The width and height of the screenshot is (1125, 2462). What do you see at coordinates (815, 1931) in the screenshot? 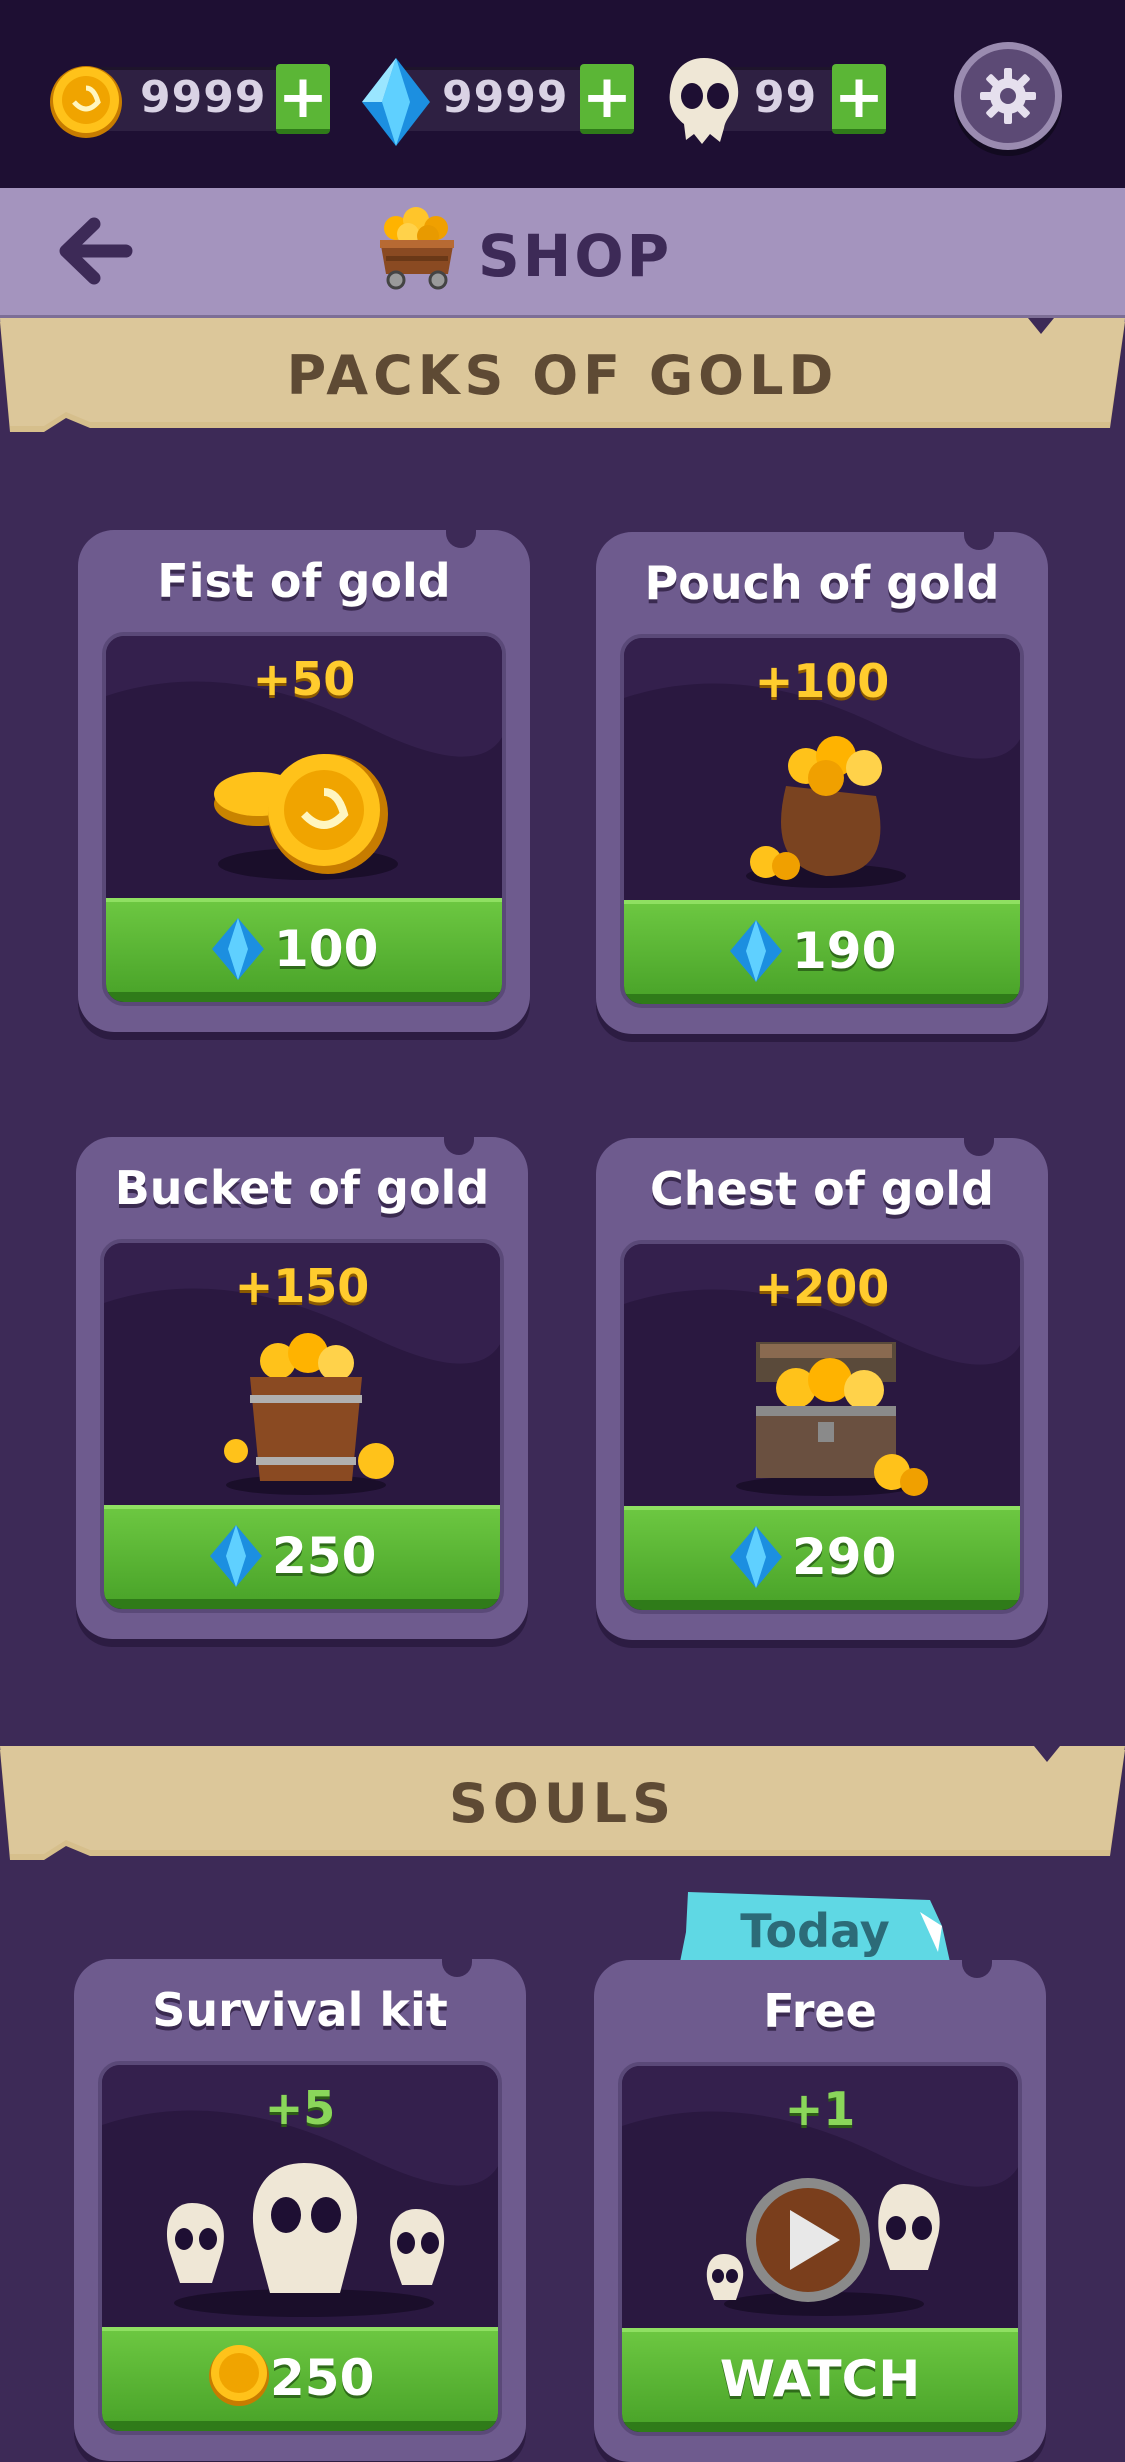
I see `today-label: Today` at bounding box center [815, 1931].